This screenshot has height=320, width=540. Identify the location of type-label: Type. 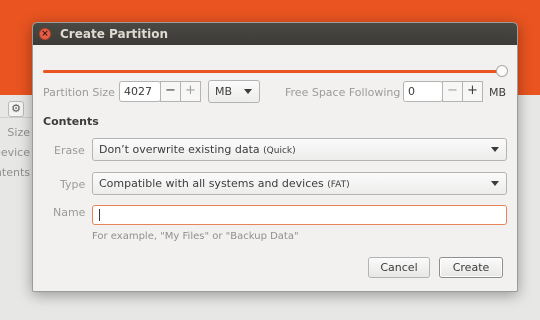
(73, 184).